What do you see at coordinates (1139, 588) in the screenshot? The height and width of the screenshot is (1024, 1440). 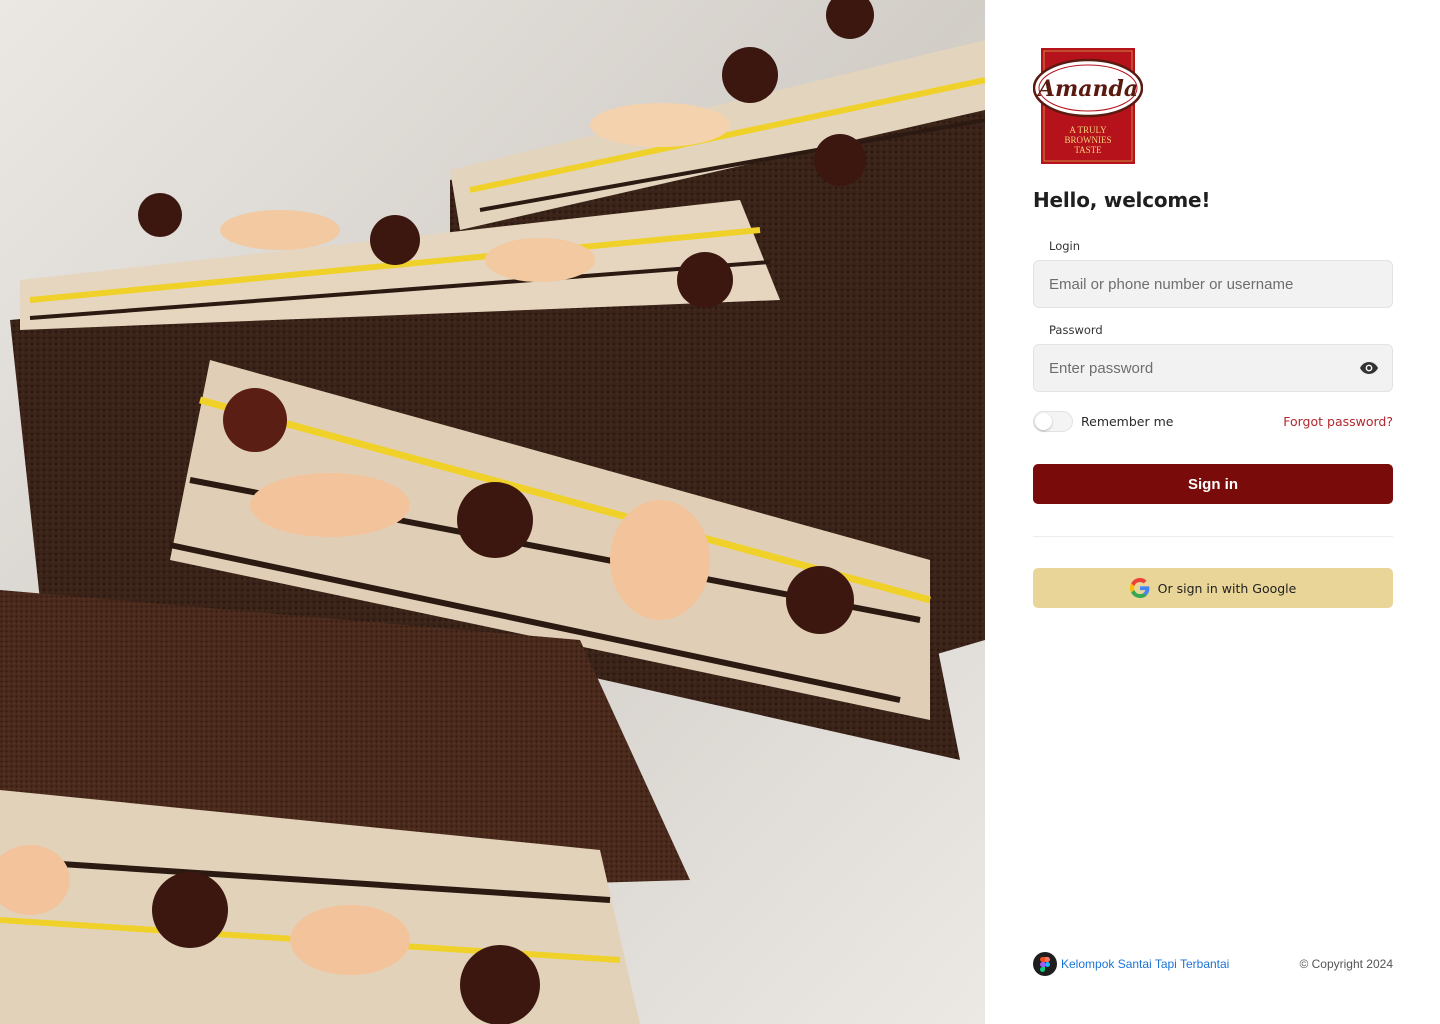 I see `google-icon` at bounding box center [1139, 588].